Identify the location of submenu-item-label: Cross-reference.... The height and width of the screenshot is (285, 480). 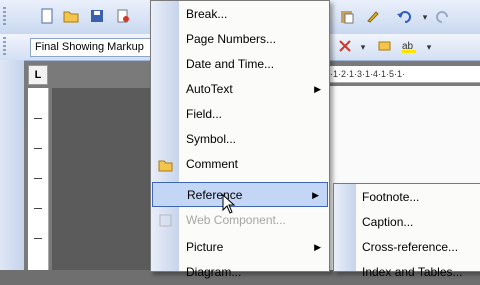
(410, 247).